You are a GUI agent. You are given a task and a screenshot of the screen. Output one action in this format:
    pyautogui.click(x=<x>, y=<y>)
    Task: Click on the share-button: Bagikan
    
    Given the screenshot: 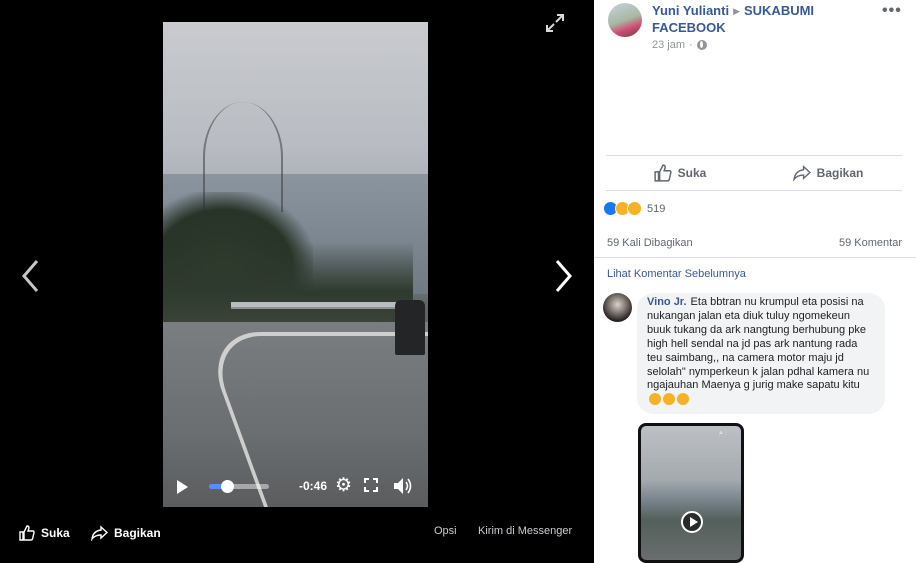 What is the action you would take?
    pyautogui.click(x=828, y=173)
    